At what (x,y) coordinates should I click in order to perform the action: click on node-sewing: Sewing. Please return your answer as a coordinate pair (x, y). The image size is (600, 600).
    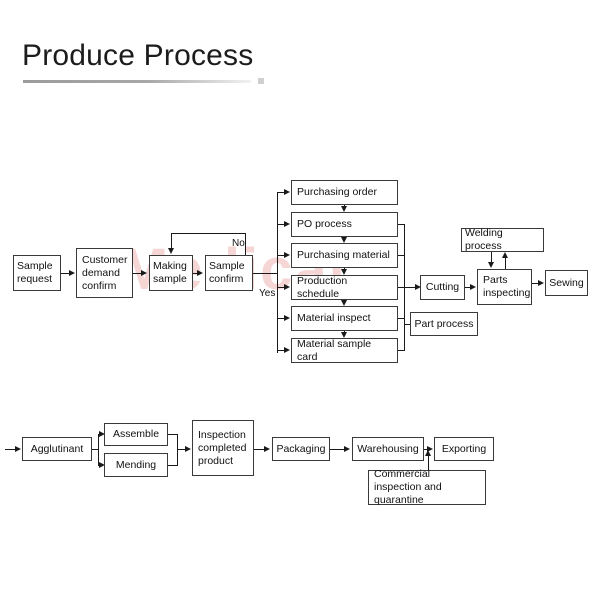
    Looking at the image, I should click on (566, 283).